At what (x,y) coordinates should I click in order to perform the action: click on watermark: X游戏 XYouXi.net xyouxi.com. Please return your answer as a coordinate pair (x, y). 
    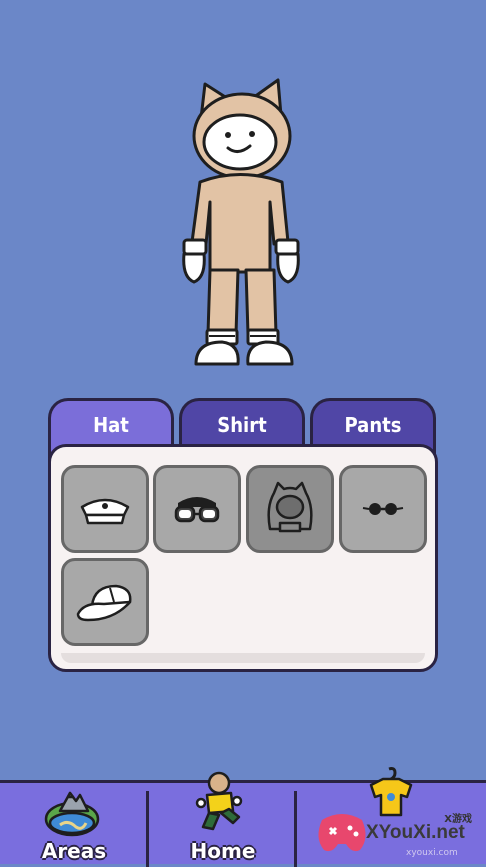
    Looking at the image, I should click on (399, 832).